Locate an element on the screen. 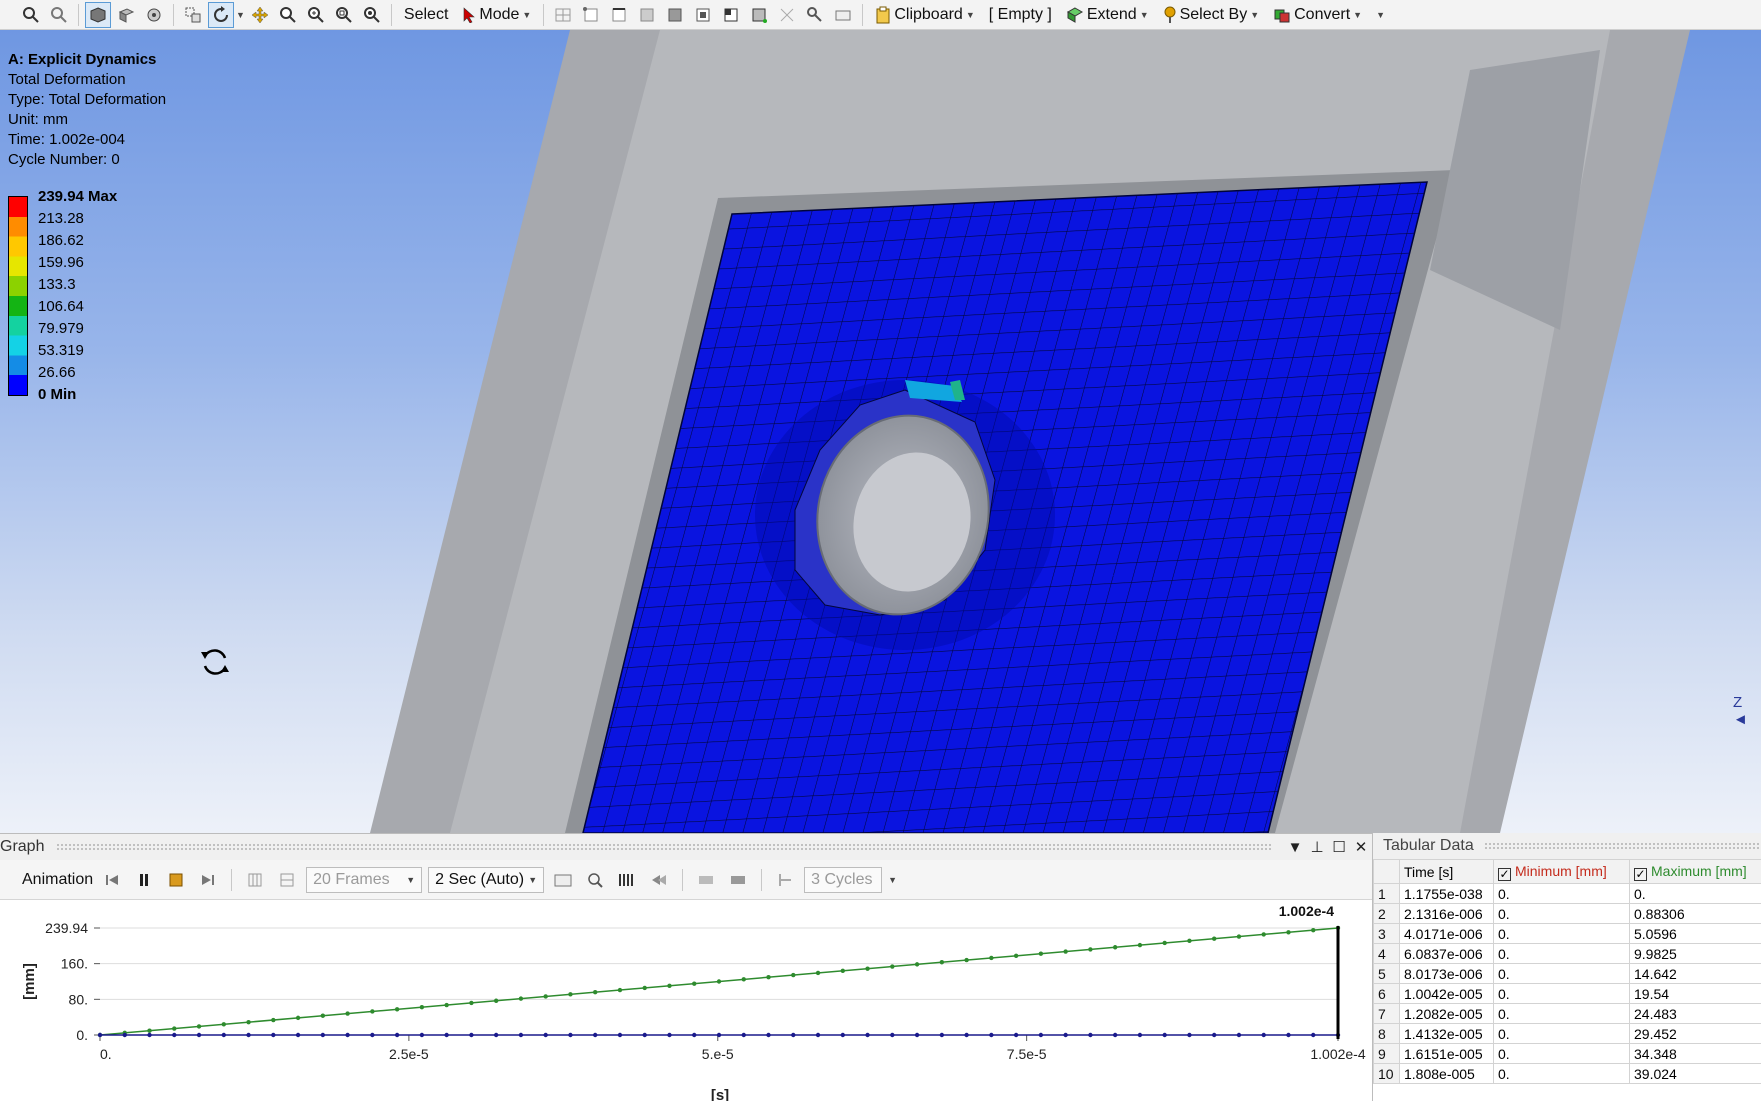 The image size is (1761, 1101). table-row: 1 1.1755e-038 0. 0. is located at coordinates (1567, 893).